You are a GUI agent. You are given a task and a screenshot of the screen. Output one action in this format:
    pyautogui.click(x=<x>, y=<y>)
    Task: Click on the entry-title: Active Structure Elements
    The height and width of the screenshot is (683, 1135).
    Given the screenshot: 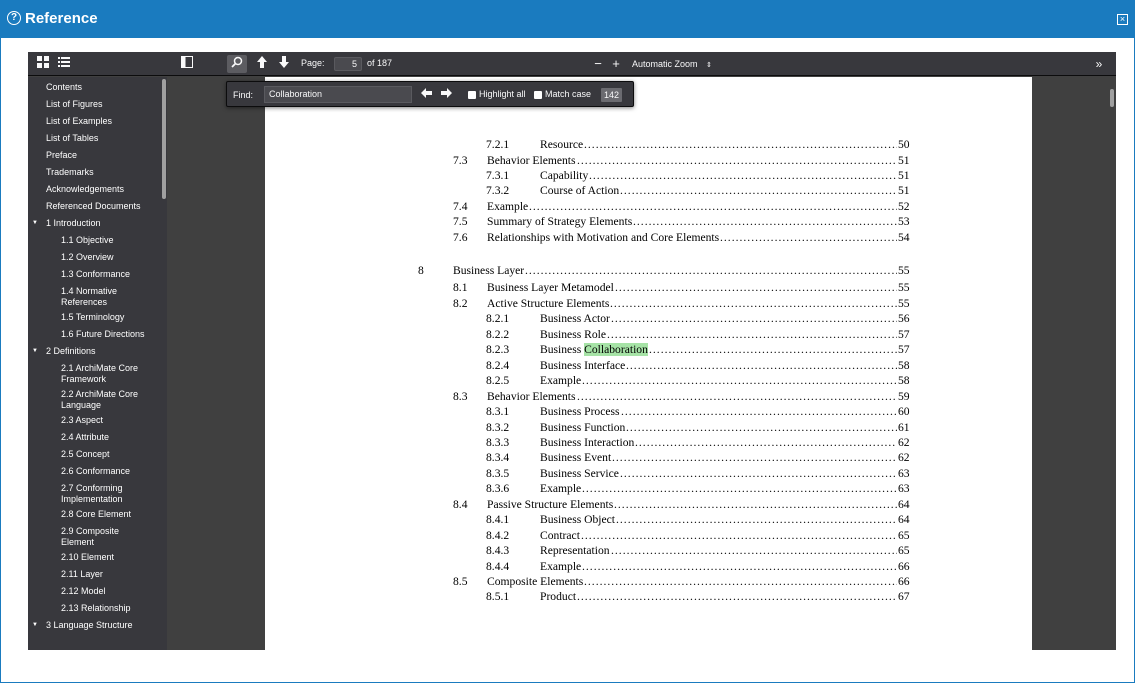 What is the action you would take?
    pyautogui.click(x=548, y=304)
    